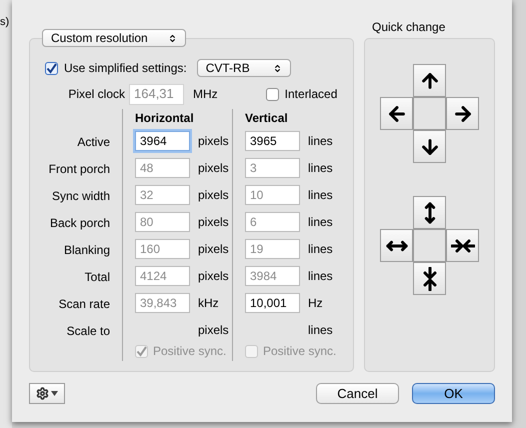 The image size is (526, 428). I want to click on checkbox-label: Interlaced, so click(311, 94).